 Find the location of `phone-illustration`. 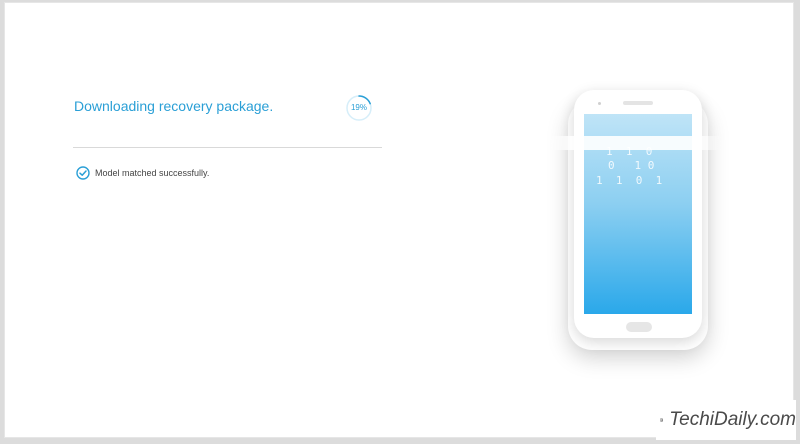

phone-illustration is located at coordinates (638, 214).